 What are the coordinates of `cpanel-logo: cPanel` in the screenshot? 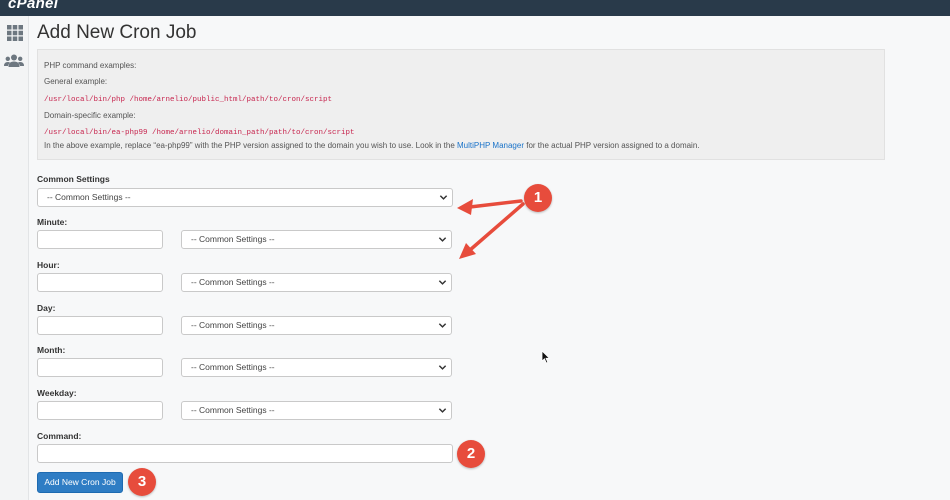 It's located at (33, 6).